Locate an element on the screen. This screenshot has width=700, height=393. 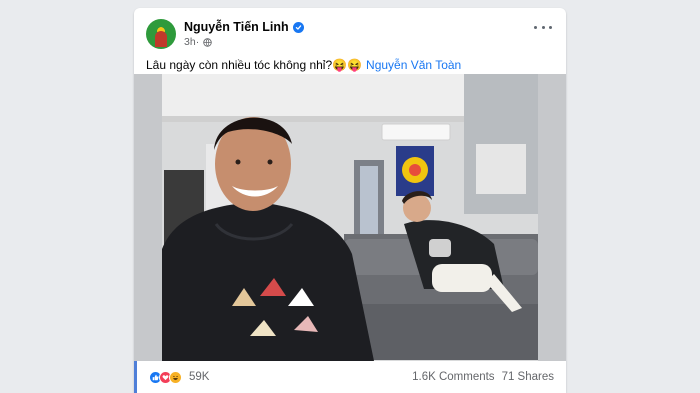
author-row: Nguyễn Tiến Linh is located at coordinates (244, 27).